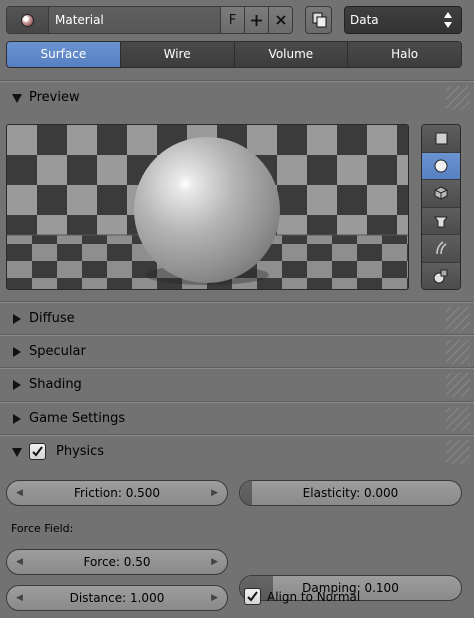 The width and height of the screenshot is (474, 618). I want to click on data-link-select: Data, so click(403, 20).